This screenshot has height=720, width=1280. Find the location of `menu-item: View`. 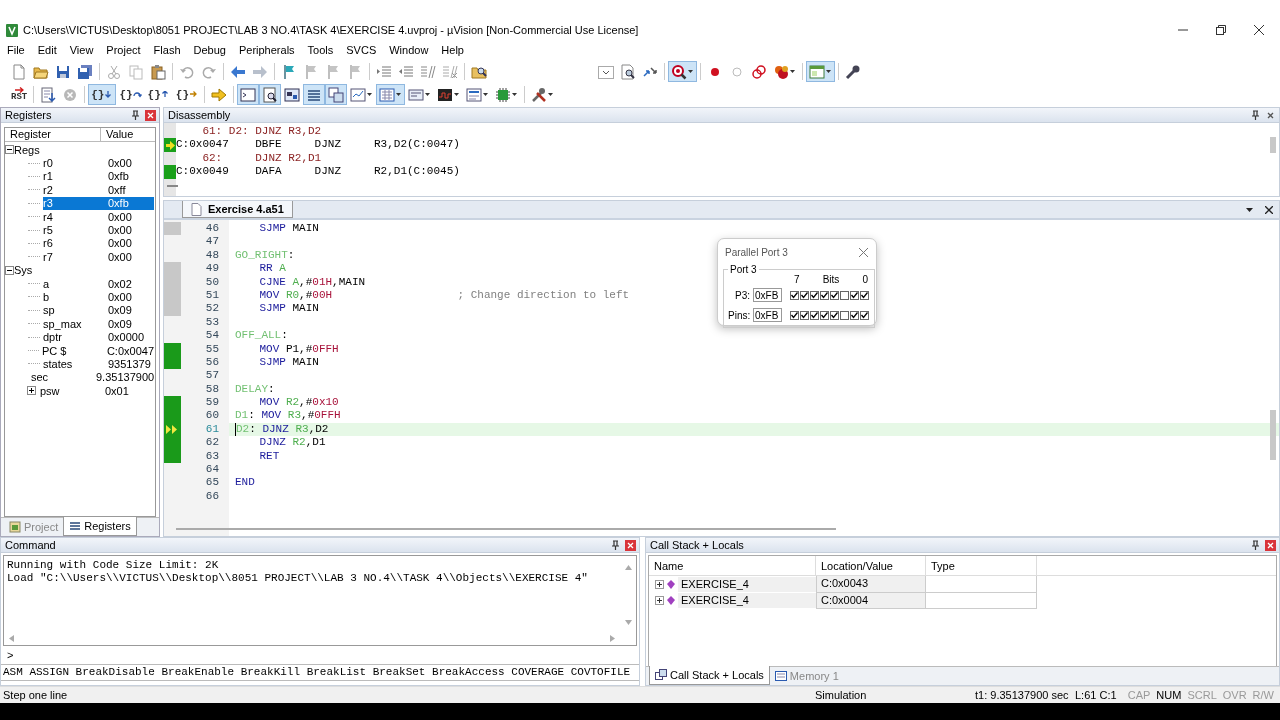

menu-item: View is located at coordinates (81, 50).